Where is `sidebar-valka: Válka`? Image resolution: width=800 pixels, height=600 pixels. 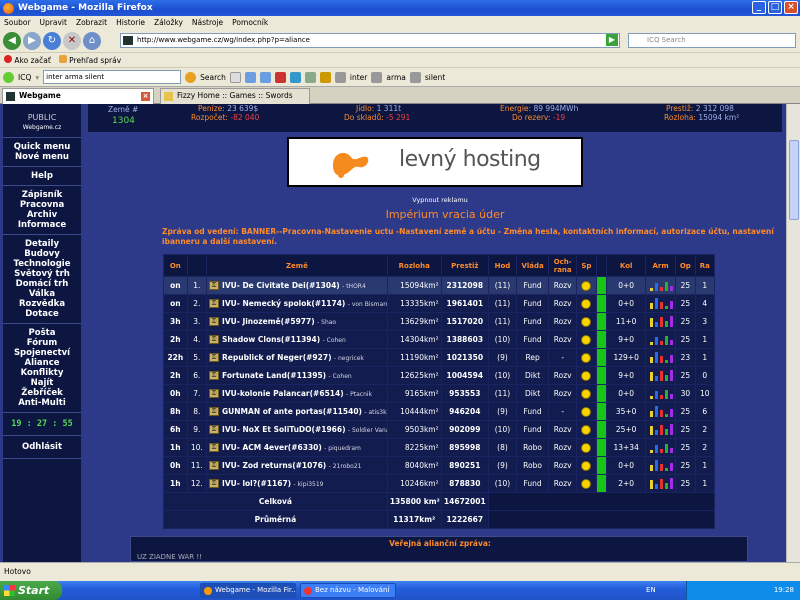 sidebar-valka: Válka is located at coordinates (42, 294).